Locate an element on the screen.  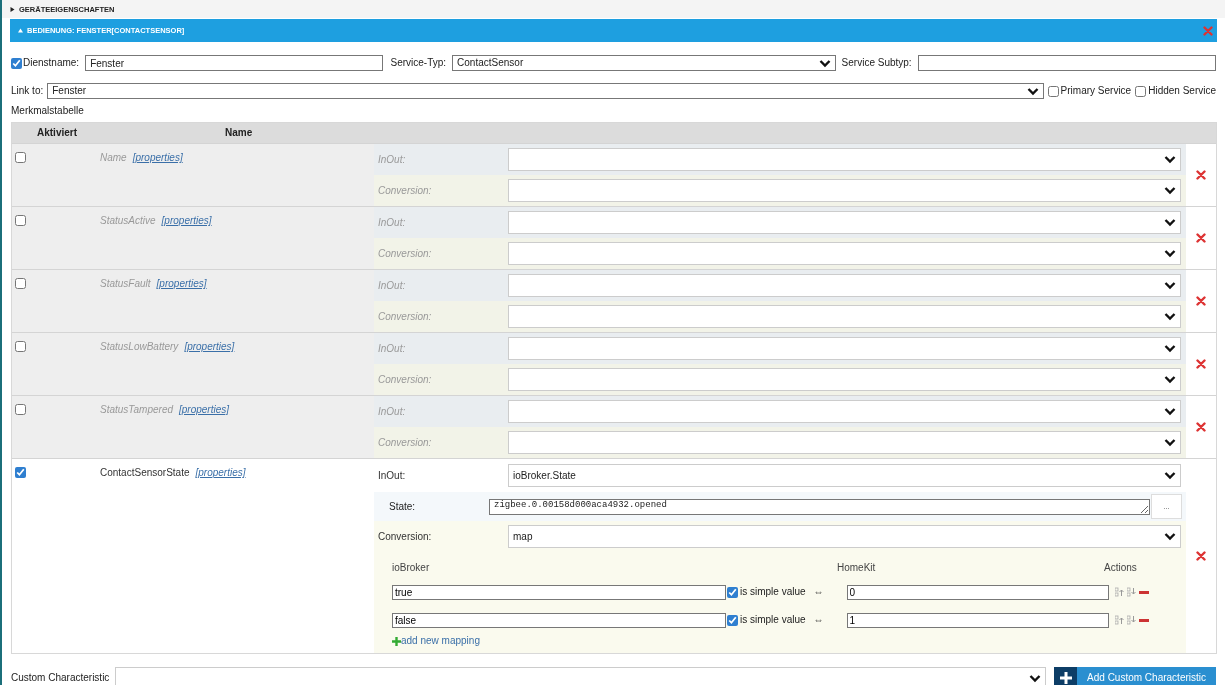
characteristic-name: StatusActive is located at coordinates (128, 221).